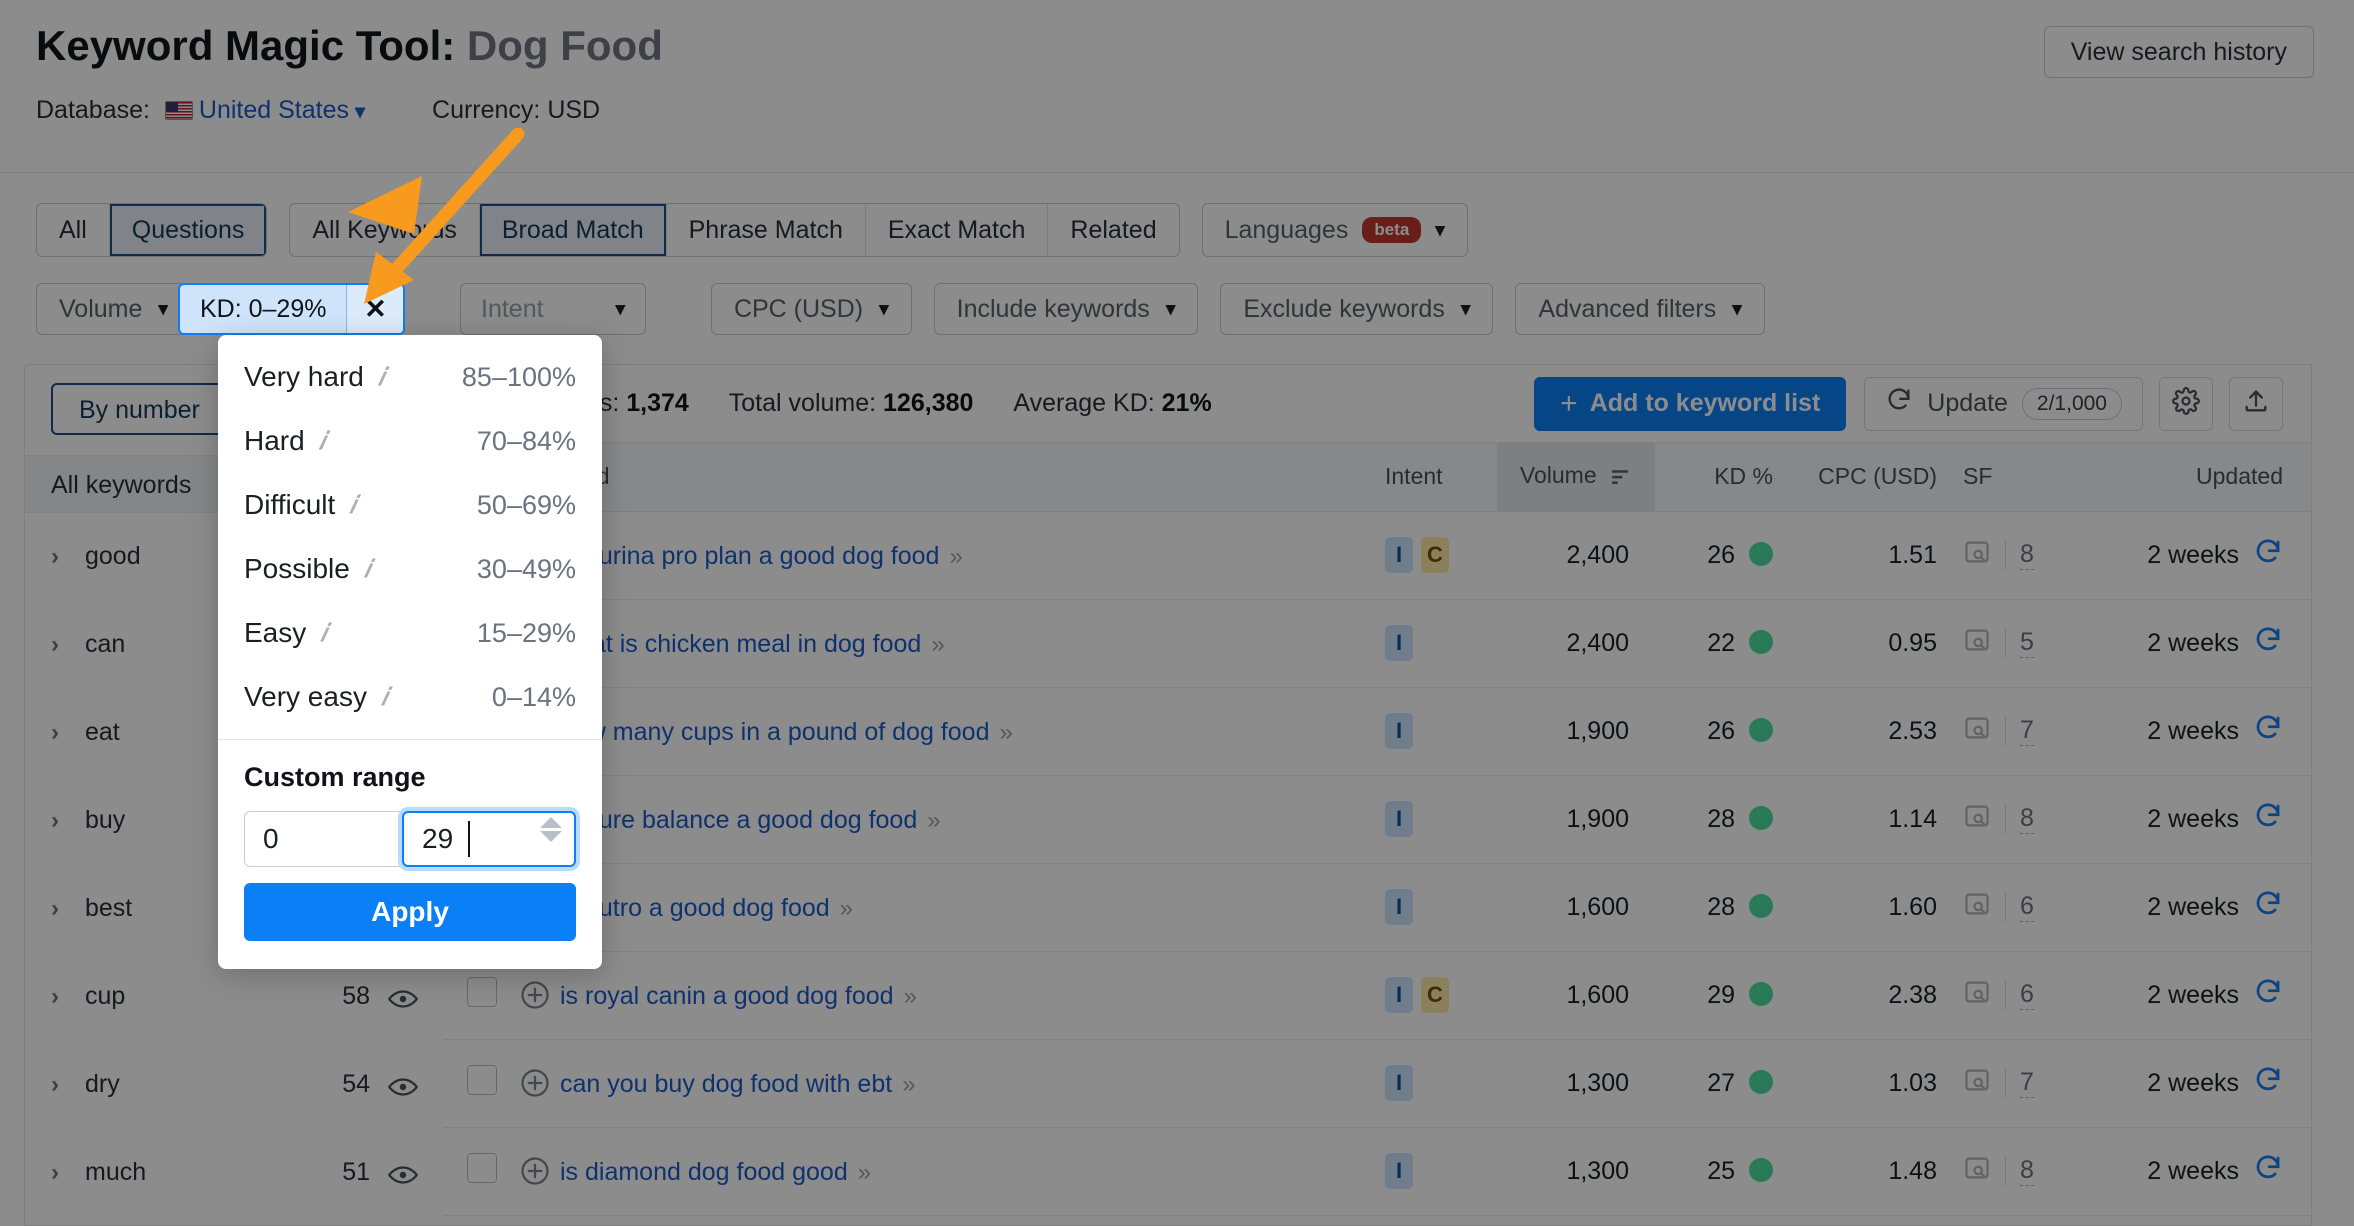  Describe the element at coordinates (2178, 52) in the screenshot. I see `view-search-history-button: View search history` at that location.